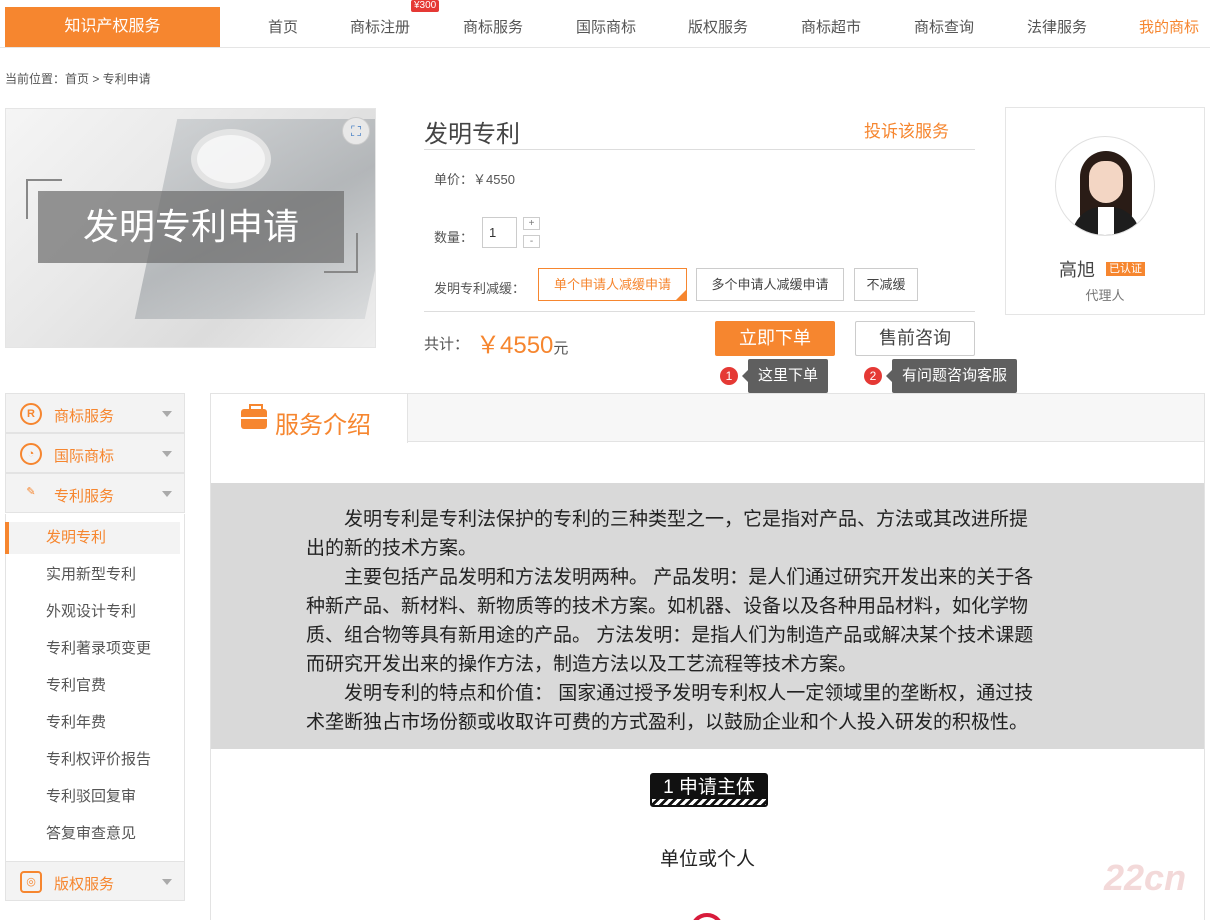 The width and height of the screenshot is (1210, 920). What do you see at coordinates (1077, 270) in the screenshot?
I see `agent-name: 高旭` at bounding box center [1077, 270].